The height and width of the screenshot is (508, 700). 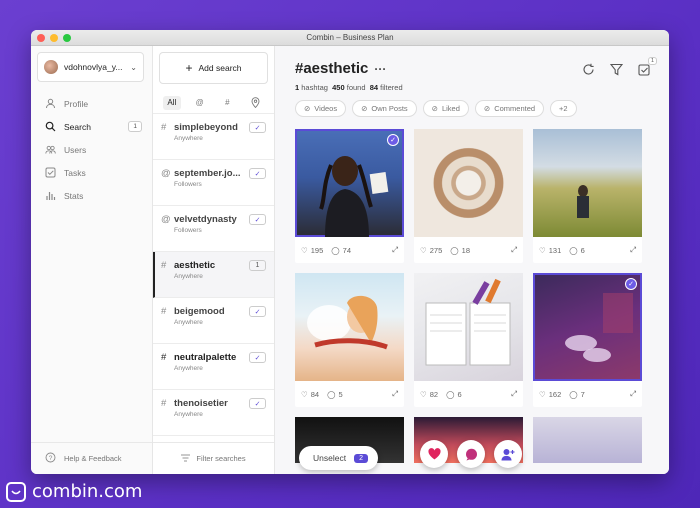 What do you see at coordinates (321, 108) in the screenshot?
I see `chip-videos: ⊘ Videos` at bounding box center [321, 108].